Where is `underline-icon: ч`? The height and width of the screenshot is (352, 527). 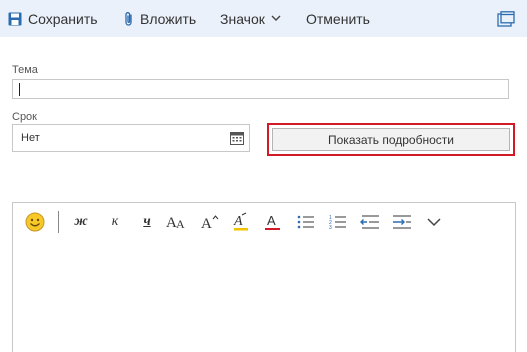
underline-icon: ч is located at coordinates (147, 222).